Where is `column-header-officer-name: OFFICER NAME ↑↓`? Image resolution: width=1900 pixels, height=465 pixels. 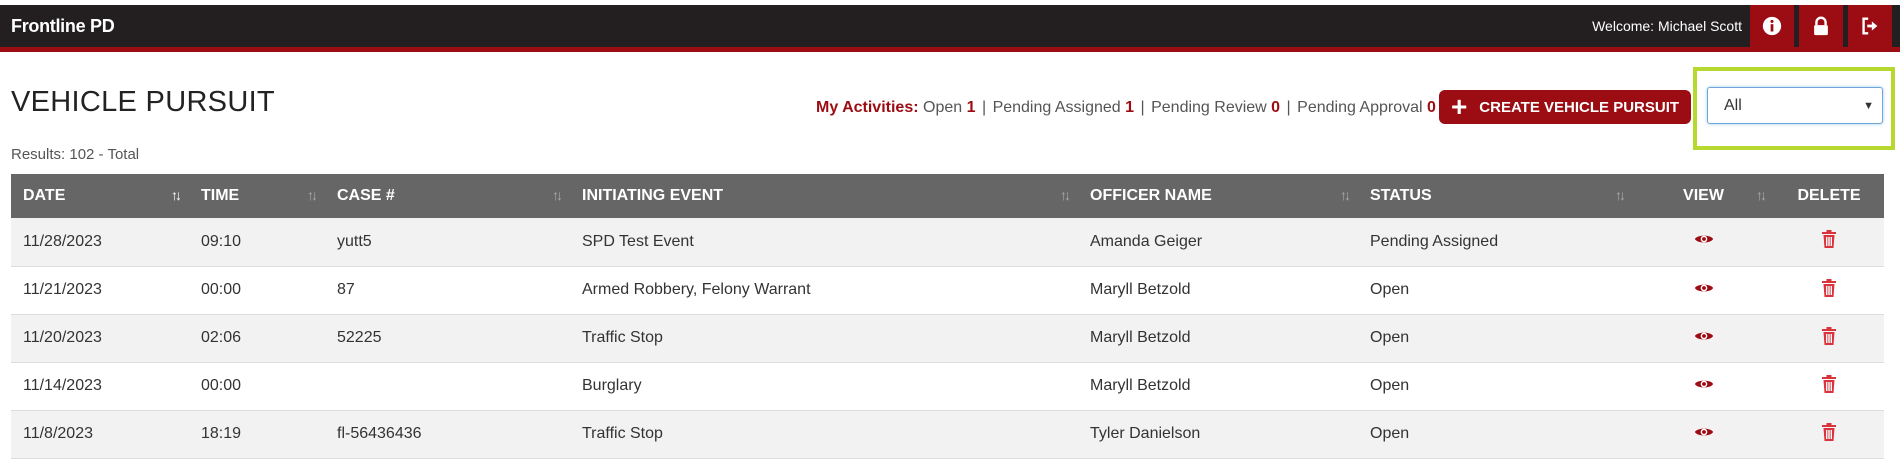
column-header-officer-name: OFFICER NAME ↑↓ is located at coordinates (1218, 196).